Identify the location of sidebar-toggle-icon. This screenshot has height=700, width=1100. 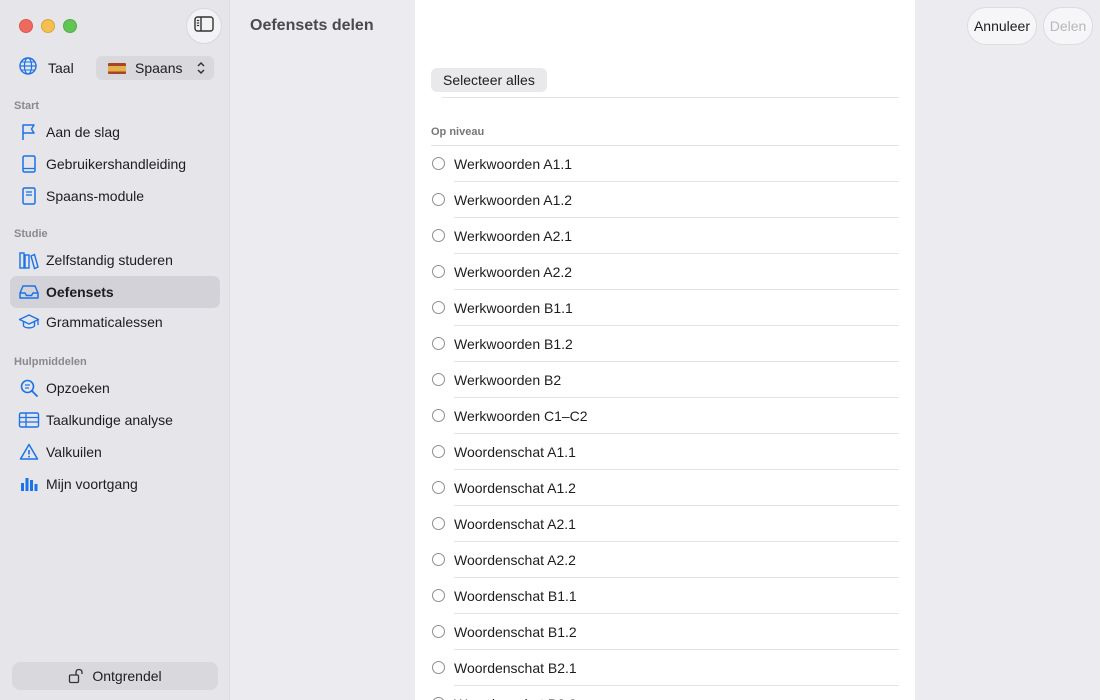
(204, 26).